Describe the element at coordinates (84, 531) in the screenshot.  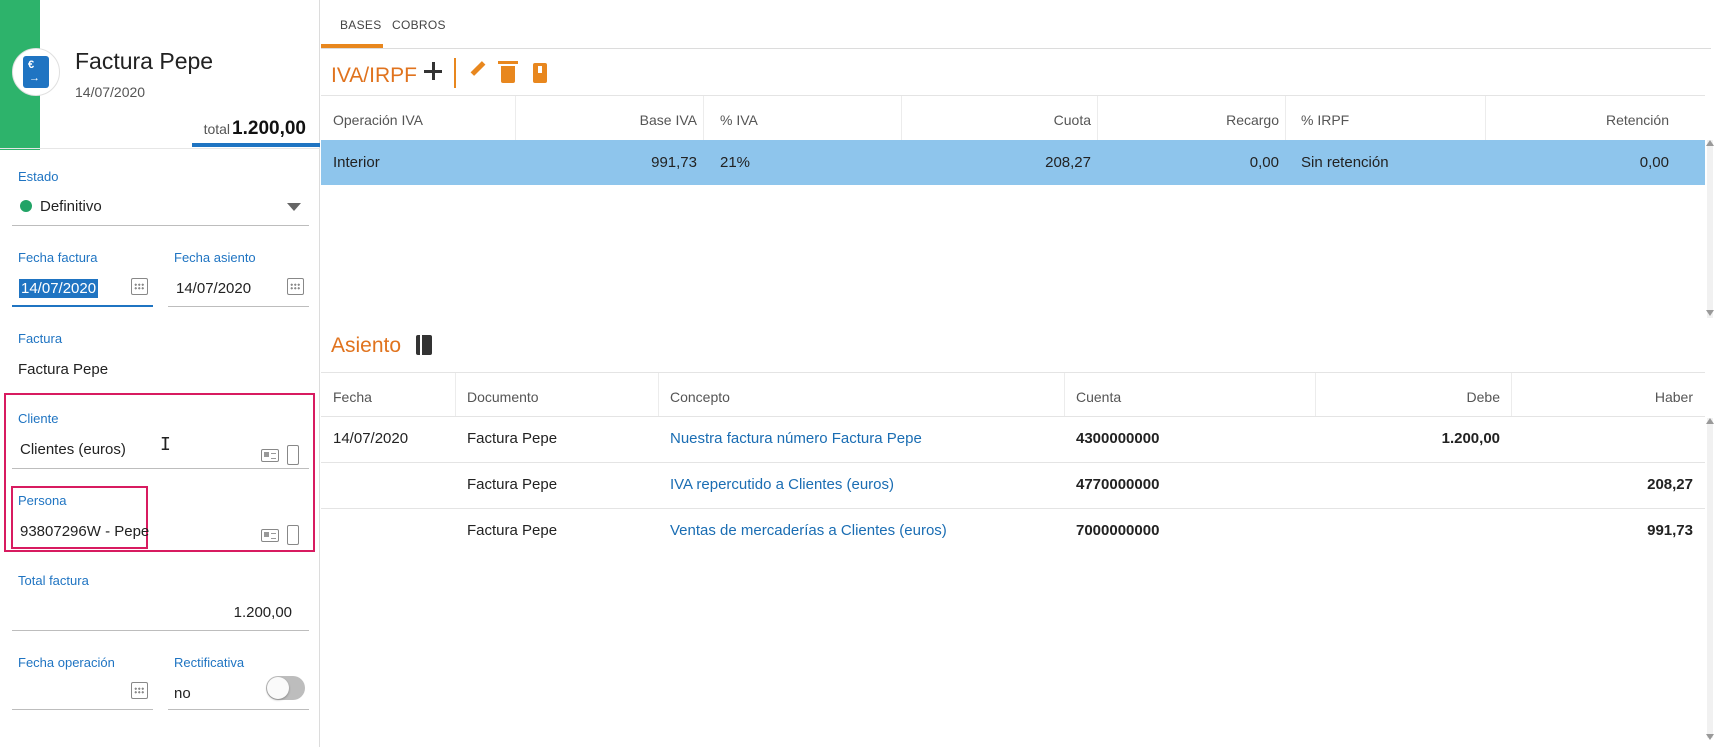
I see `persona-input: 93807296W - Pepe` at that location.